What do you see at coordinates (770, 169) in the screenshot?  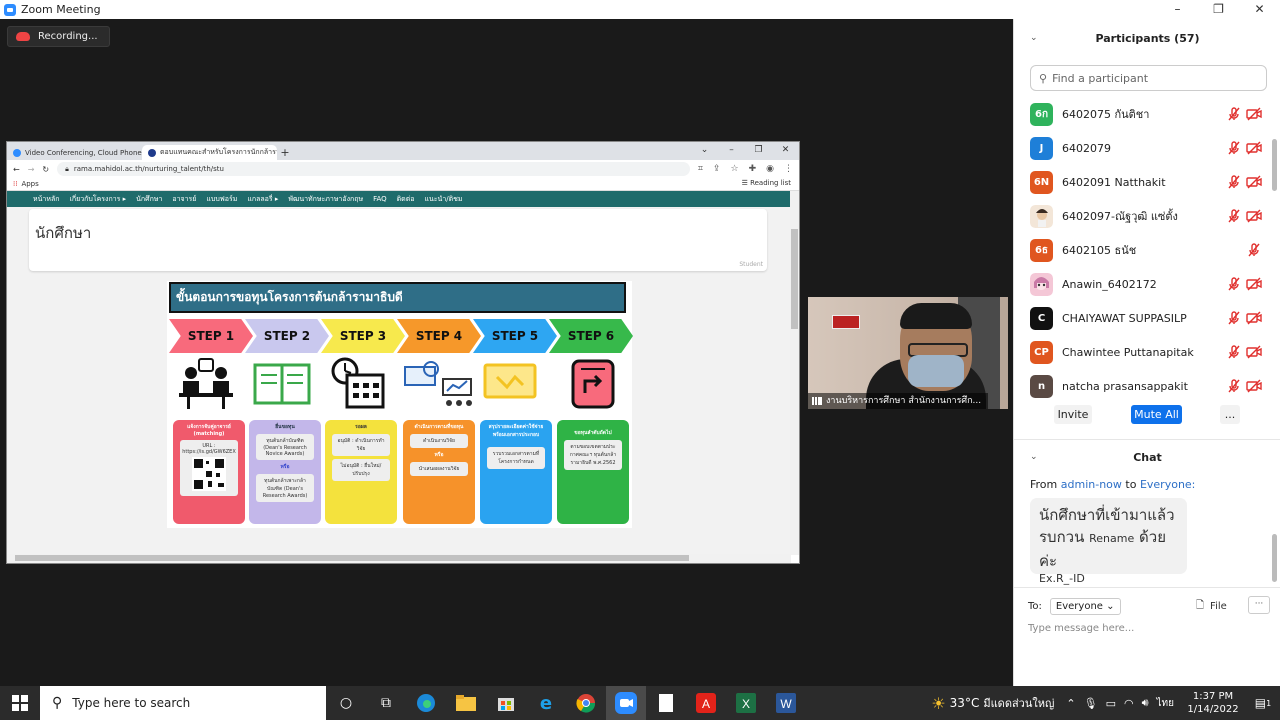 I see `profile-avatar-icon: ◉` at bounding box center [770, 169].